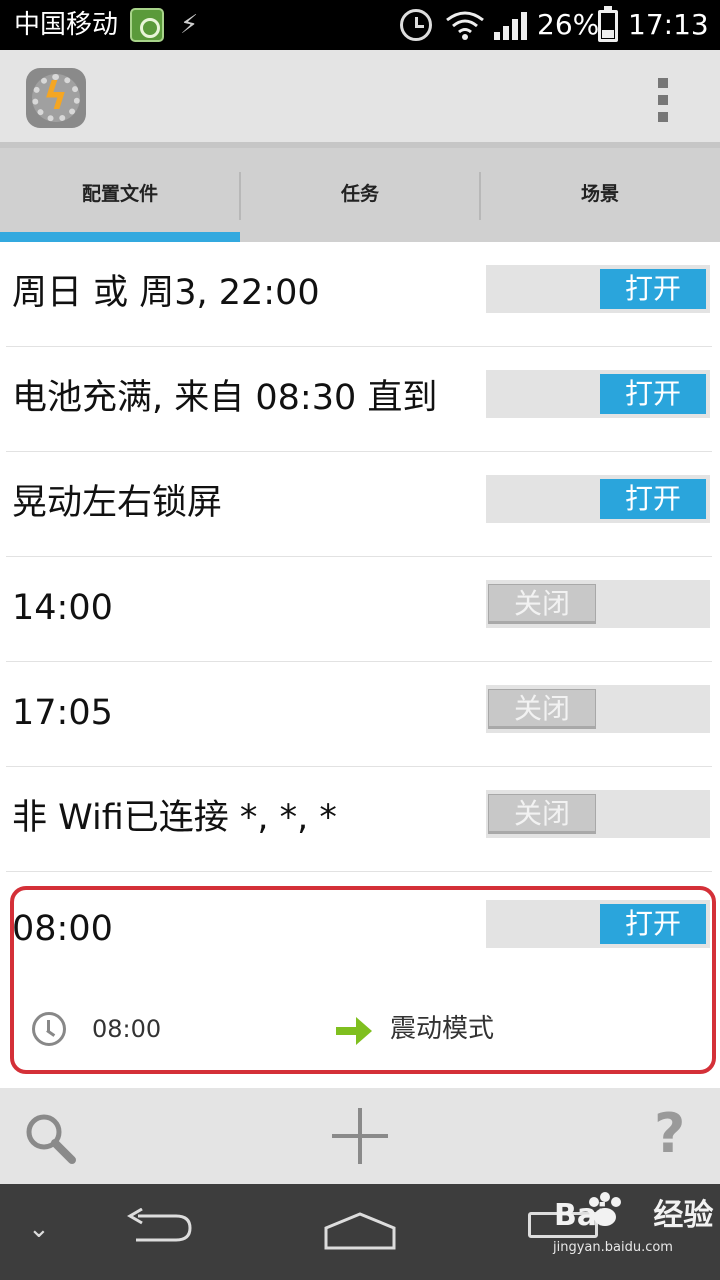 The width and height of the screenshot is (720, 1280). I want to click on signal-strength-icon, so click(511, 25).